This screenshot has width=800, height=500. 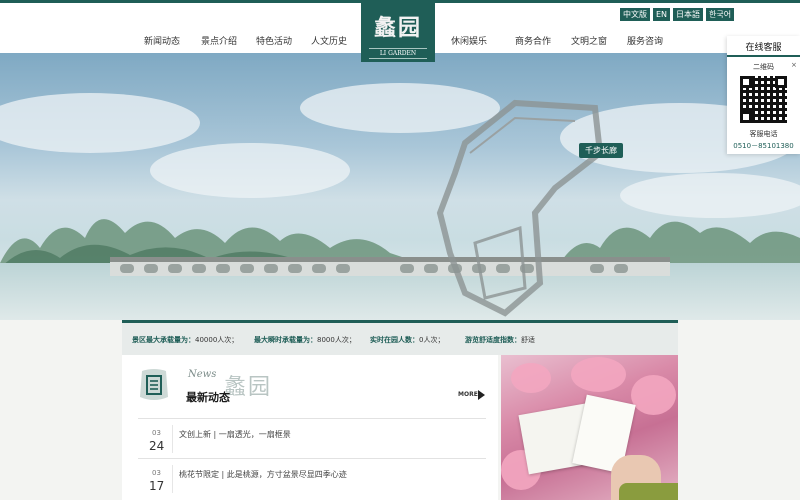 What do you see at coordinates (305, 340) in the screenshot?
I see `stat-instant-capacity: 最大瞬时承载量为：8000人次；` at bounding box center [305, 340].